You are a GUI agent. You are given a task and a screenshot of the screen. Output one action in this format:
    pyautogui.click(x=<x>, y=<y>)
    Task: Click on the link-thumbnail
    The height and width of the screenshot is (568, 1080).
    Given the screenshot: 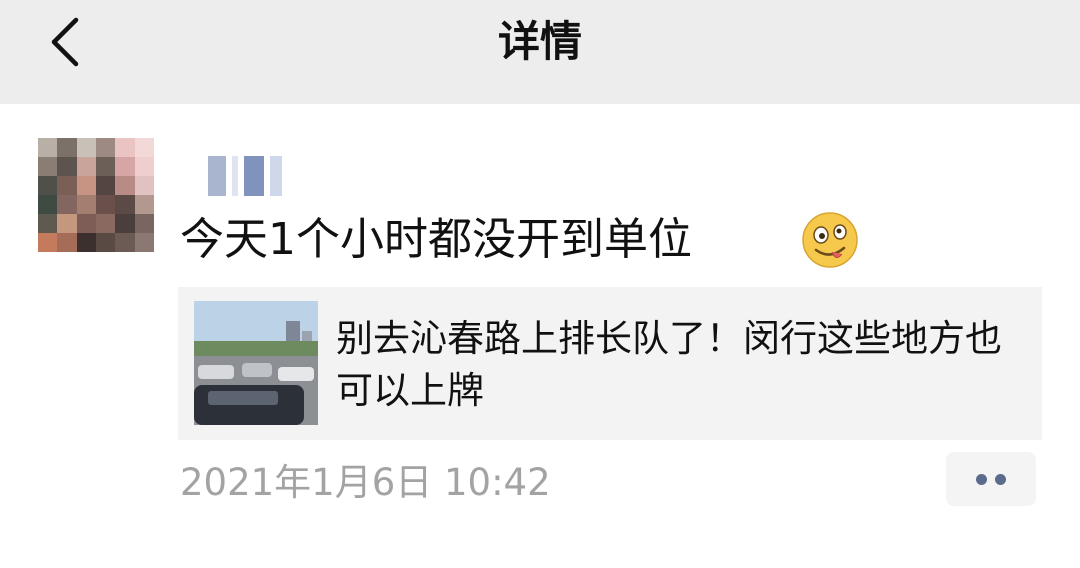 What is the action you would take?
    pyautogui.click(x=256, y=363)
    